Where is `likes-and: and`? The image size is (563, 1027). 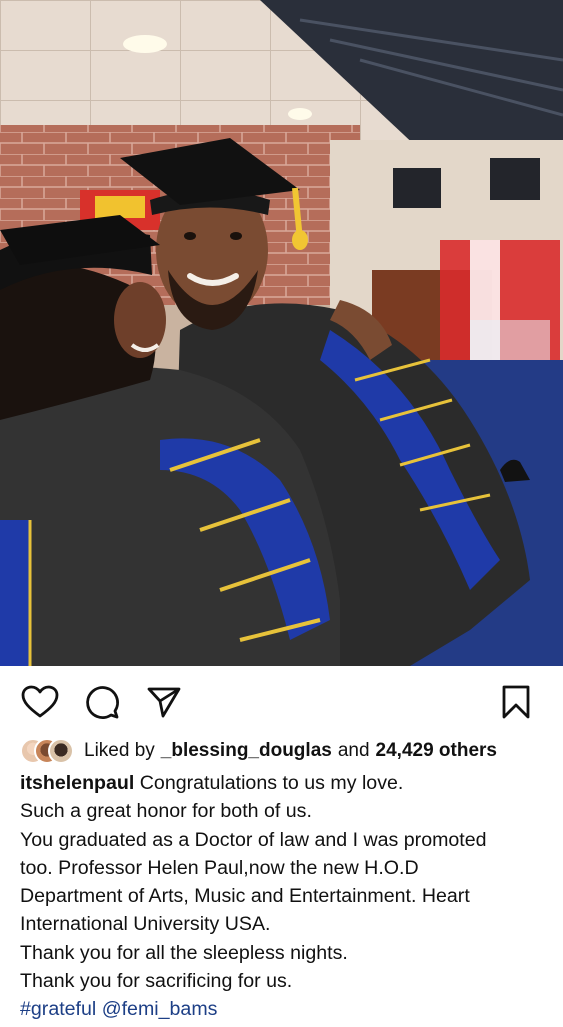
likes-and: and is located at coordinates (353, 750).